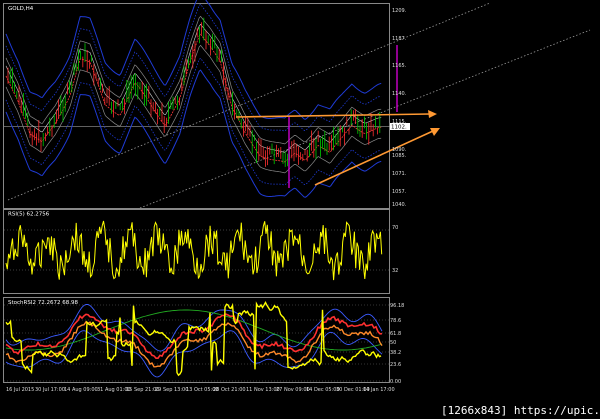  What do you see at coordinates (395, 228) in the screenshot?
I see `rsi-level-label: 70` at bounding box center [395, 228].